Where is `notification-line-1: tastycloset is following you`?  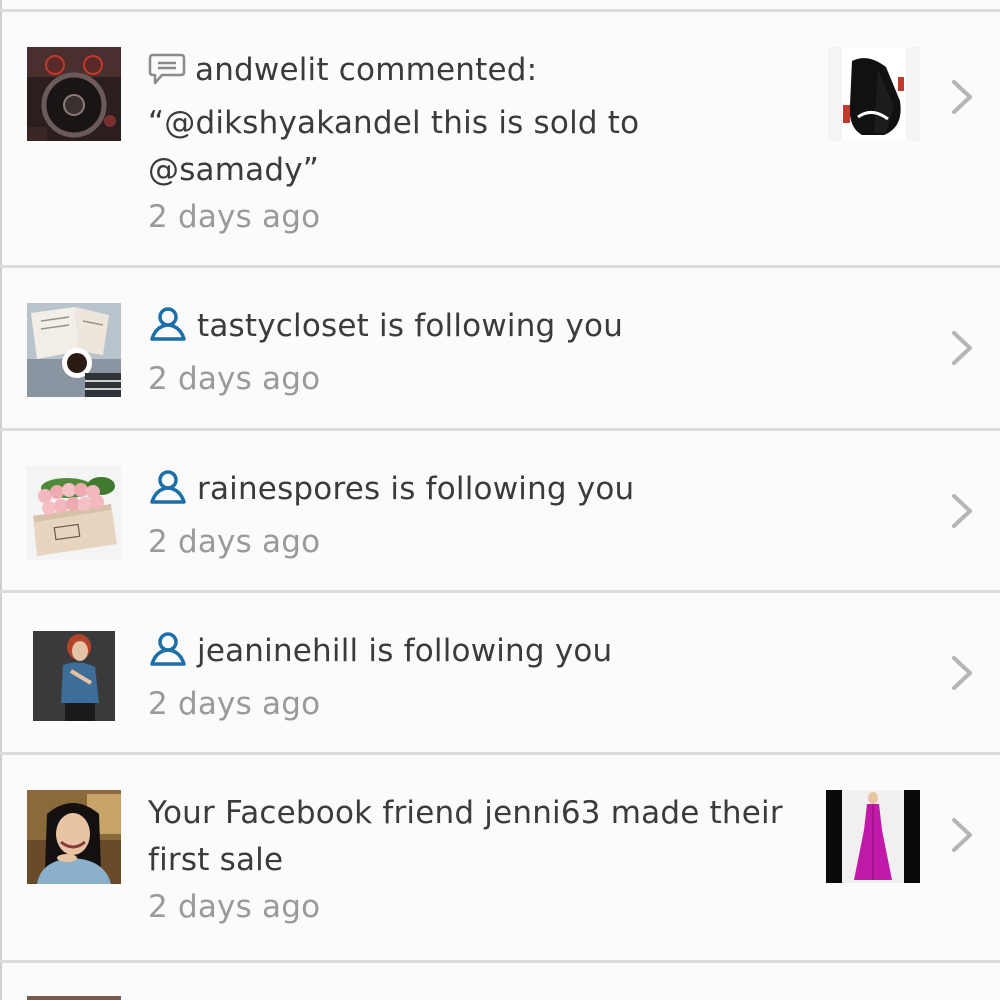
notification-line-1: tastycloset is following you is located at coordinates (385, 329).